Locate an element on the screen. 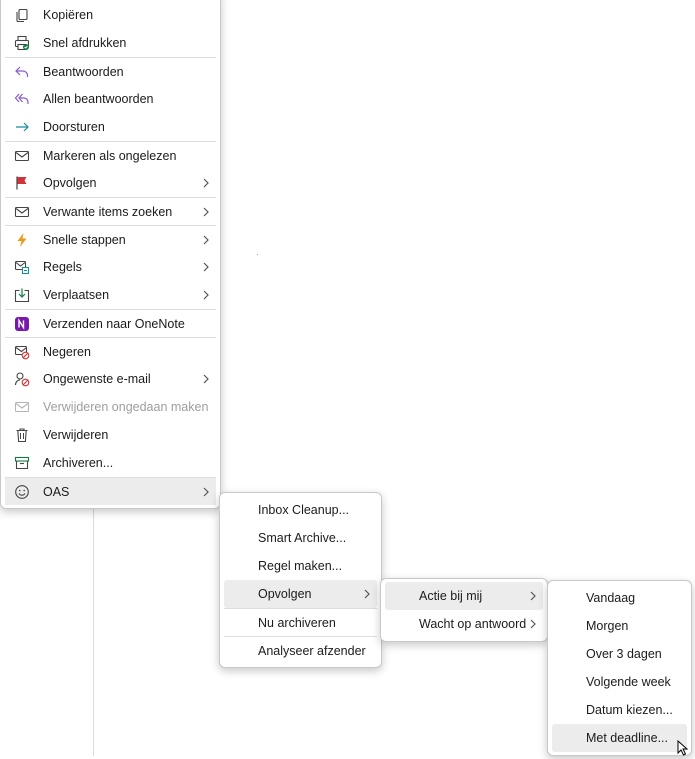 This screenshot has width=695, height=759. menu-item-label: Doorsturen is located at coordinates (74, 127).